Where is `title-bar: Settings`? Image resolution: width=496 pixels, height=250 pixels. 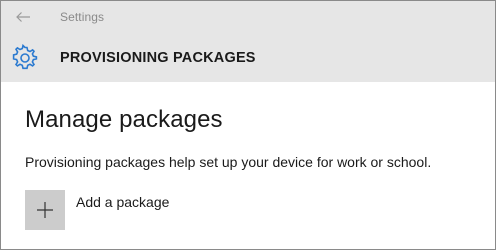
title-bar: Settings is located at coordinates (248, 17).